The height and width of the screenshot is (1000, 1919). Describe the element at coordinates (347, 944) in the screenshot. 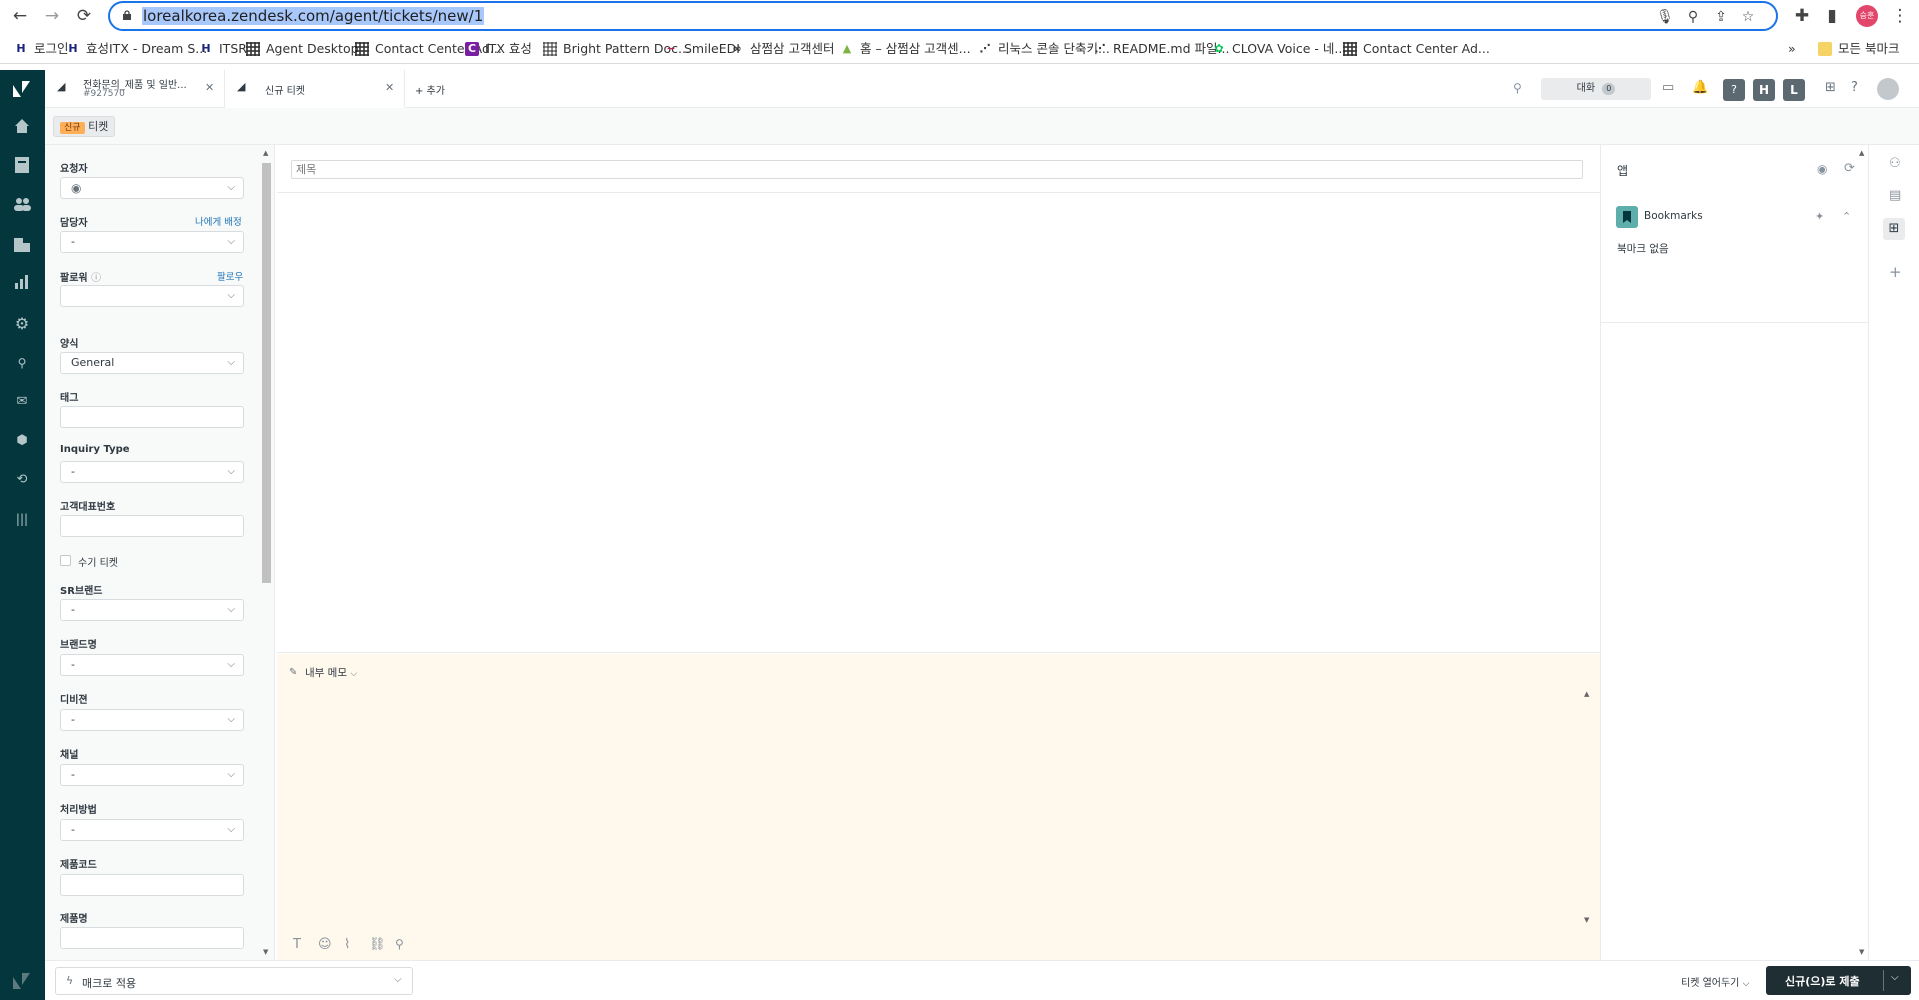

I see `attachment-icon: ⌇` at that location.